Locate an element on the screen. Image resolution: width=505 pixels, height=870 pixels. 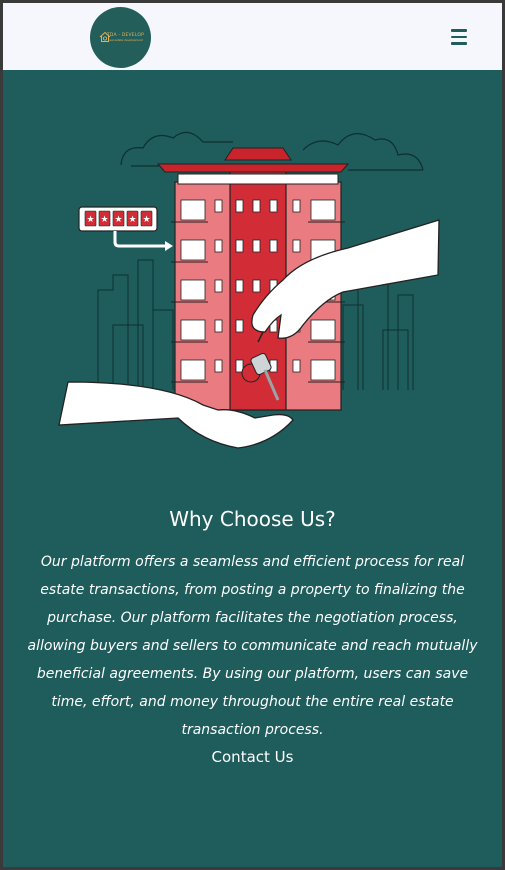
section-title: Why Choose Us? is located at coordinates (252, 519).